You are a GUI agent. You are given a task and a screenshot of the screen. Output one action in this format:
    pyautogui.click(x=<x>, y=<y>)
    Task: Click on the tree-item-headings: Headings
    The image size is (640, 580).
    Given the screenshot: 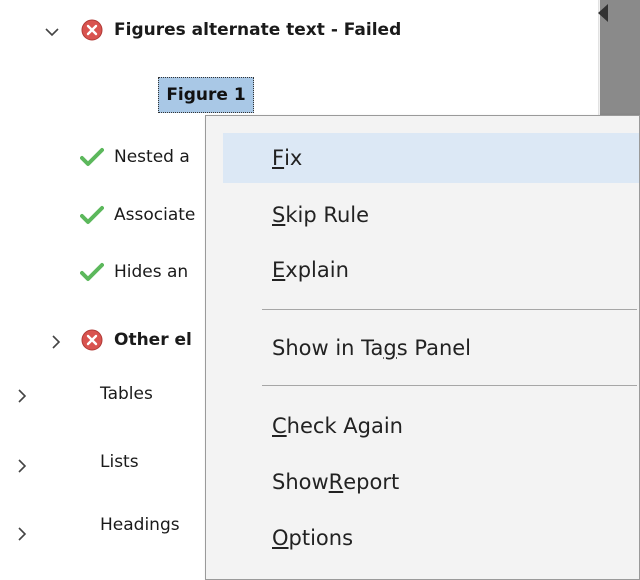 What is the action you would take?
    pyautogui.click(x=140, y=525)
    